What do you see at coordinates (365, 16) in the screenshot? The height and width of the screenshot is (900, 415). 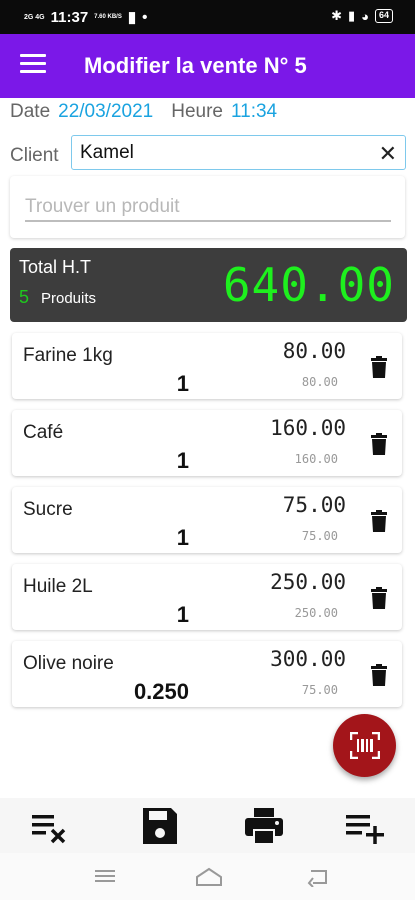 I see `wifi-icon: ◕` at bounding box center [365, 16].